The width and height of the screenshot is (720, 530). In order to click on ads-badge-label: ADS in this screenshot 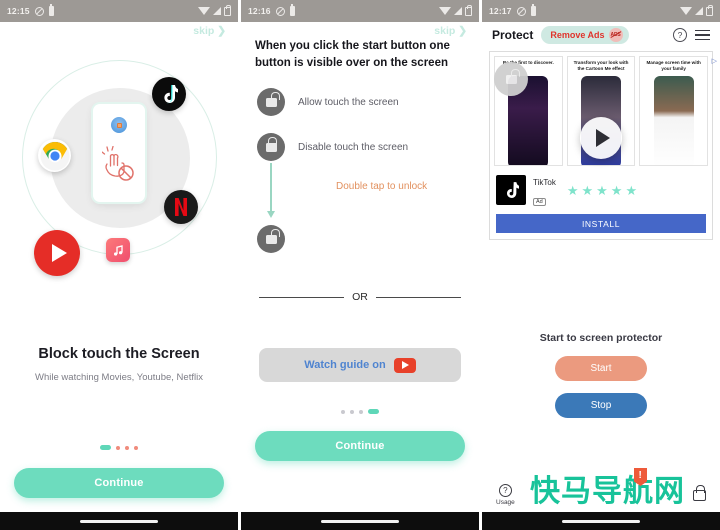, I will do `click(615, 35)`.